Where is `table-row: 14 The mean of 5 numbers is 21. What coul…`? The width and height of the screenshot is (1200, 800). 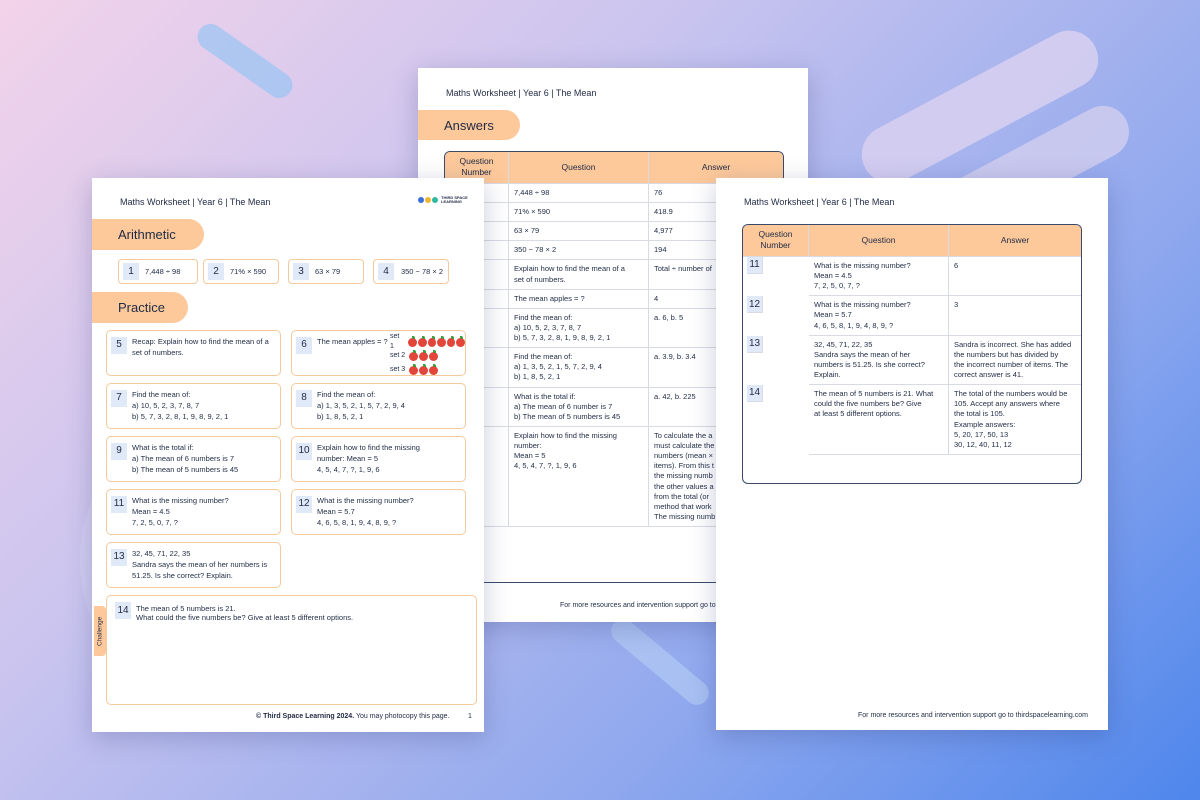 table-row: 14 The mean of 5 numbers is 21. What coul… is located at coordinates (912, 420).